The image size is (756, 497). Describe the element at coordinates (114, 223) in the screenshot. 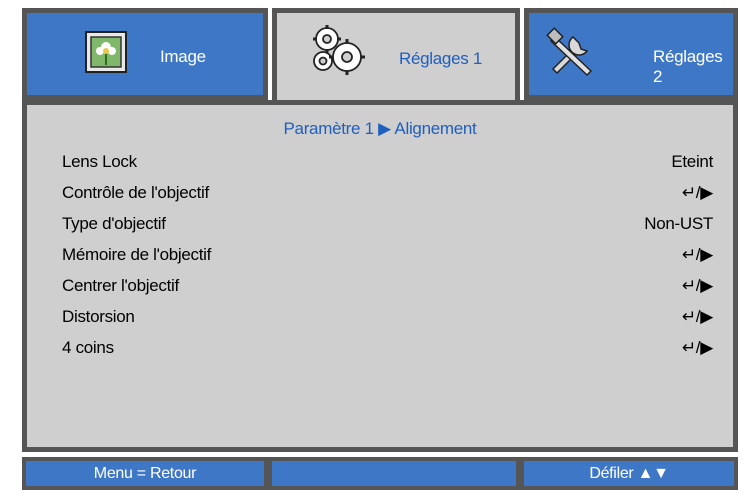

I see `menu-item-label: Type d'objectif` at that location.